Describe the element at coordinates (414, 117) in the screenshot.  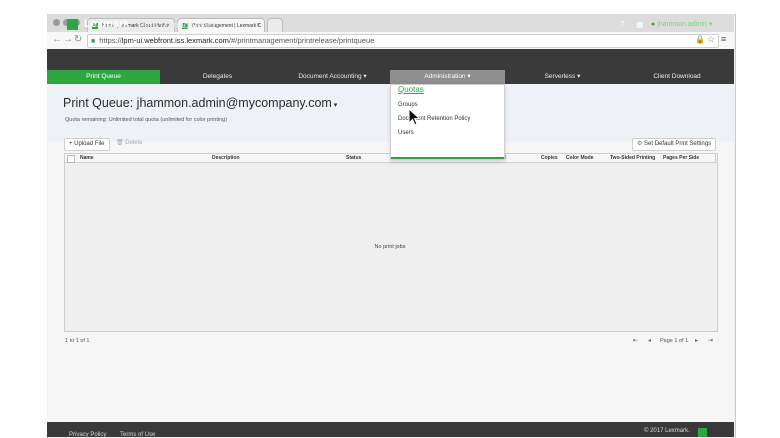
I see `mouse-cursor-icon` at that location.